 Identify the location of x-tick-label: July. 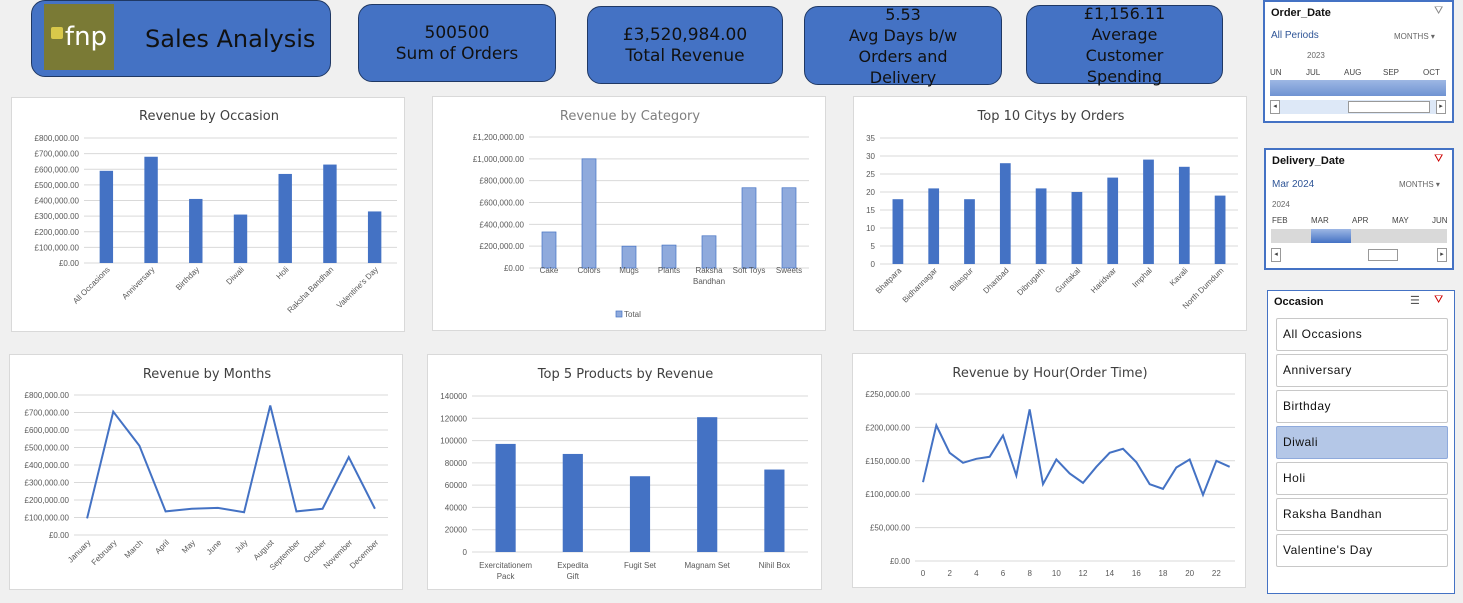
(241, 546).